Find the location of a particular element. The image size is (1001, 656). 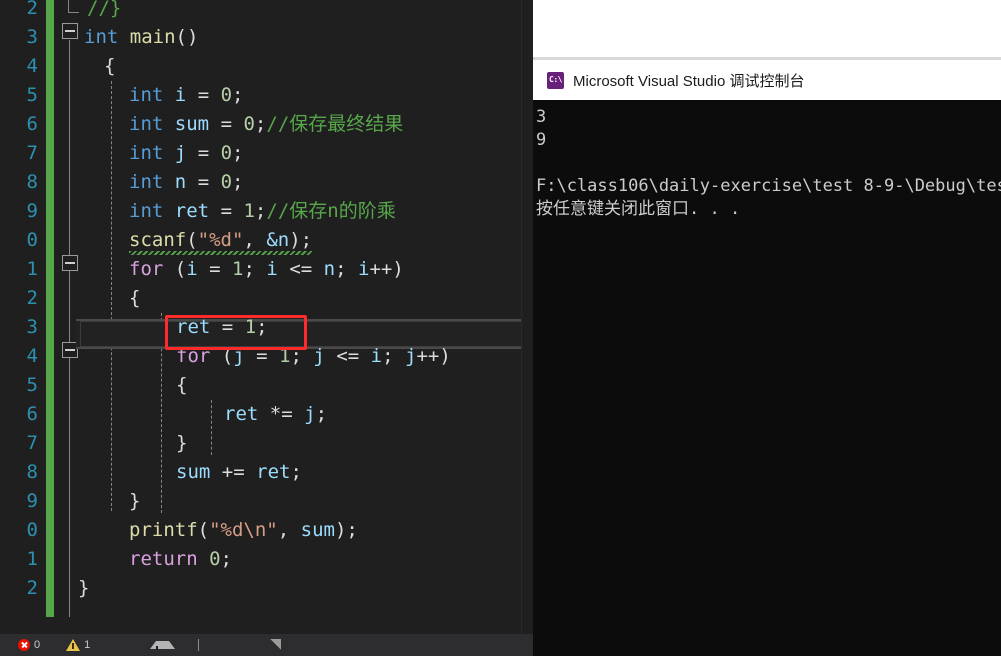

code-line-for-inner: for (j = 1; j <= i; j++) is located at coordinates (313, 356).